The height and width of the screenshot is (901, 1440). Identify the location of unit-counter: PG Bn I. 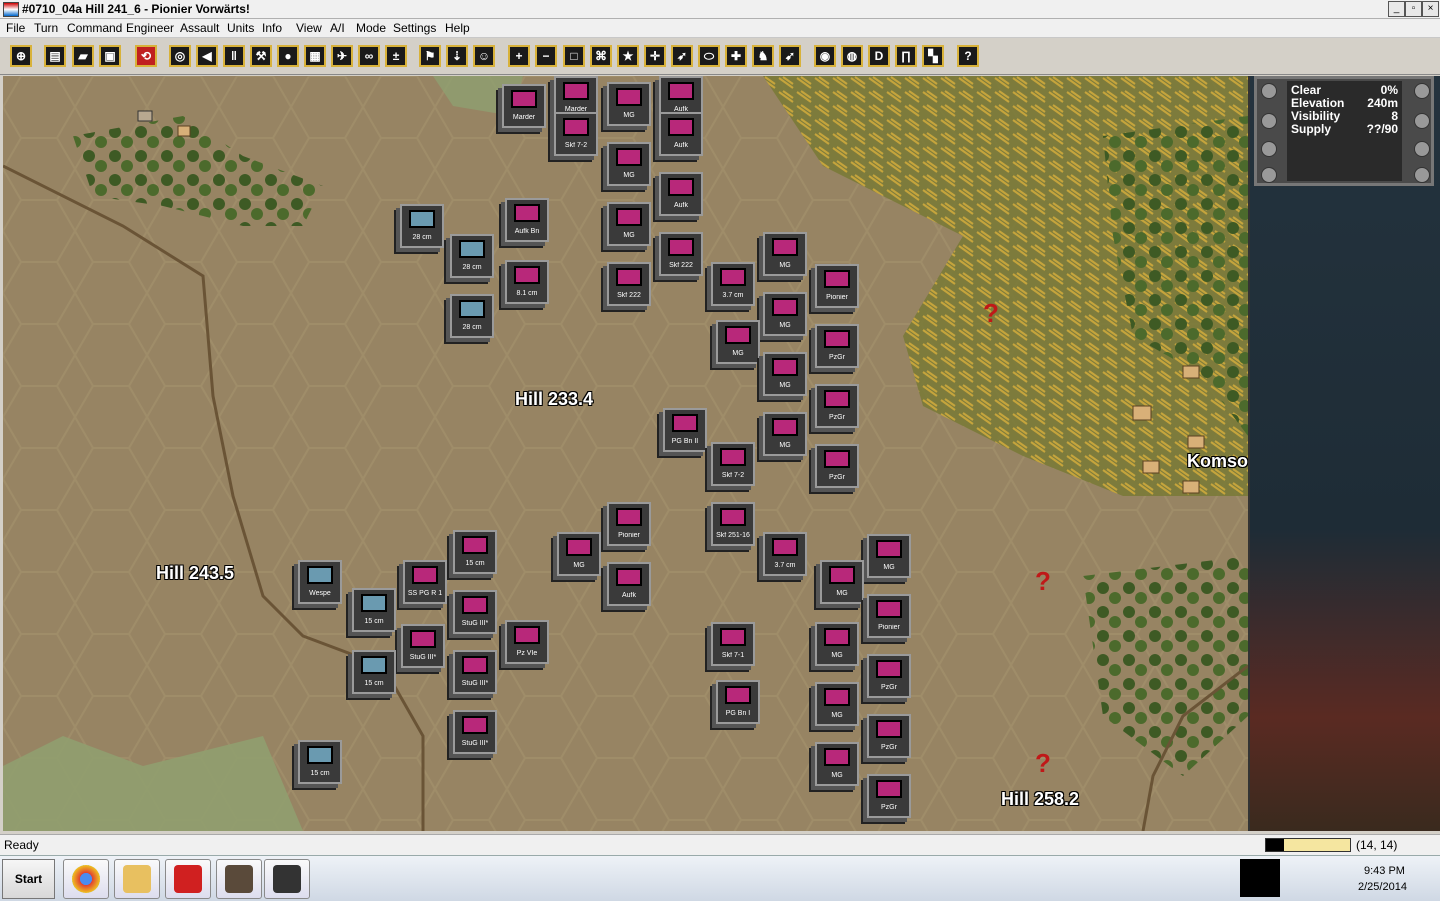
(738, 702).